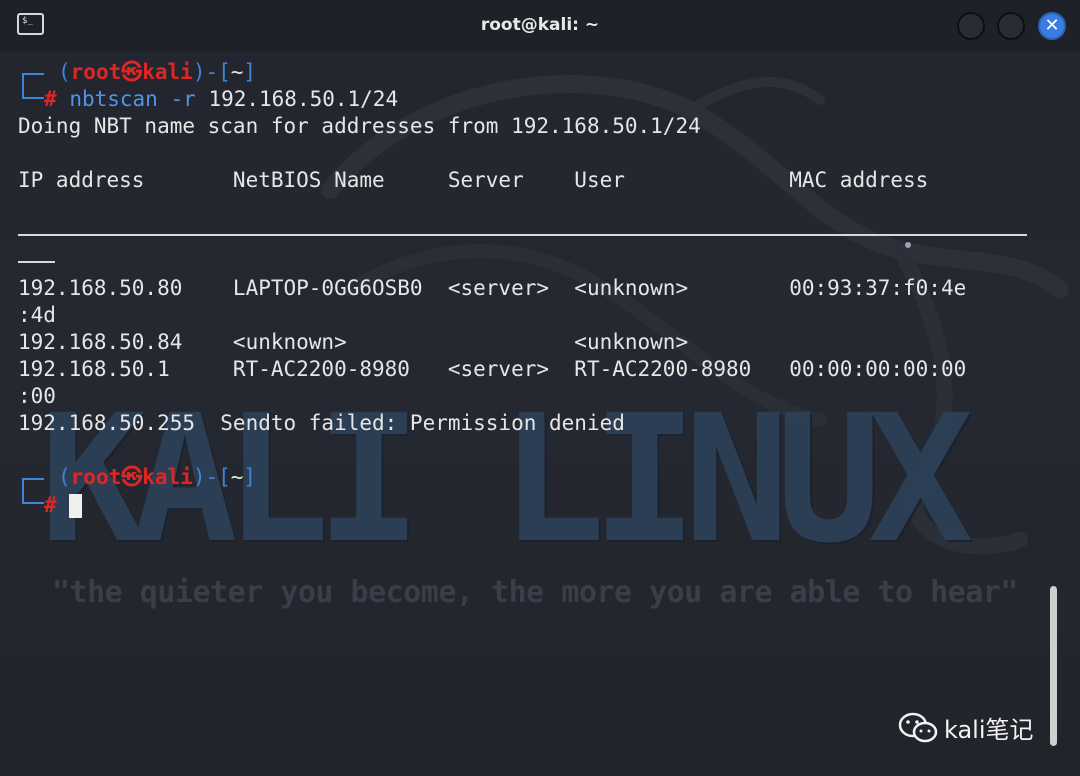 Image resolution: width=1080 pixels, height=776 pixels. Describe the element at coordinates (1052, 26) in the screenshot. I see `close-button: ✕` at that location.